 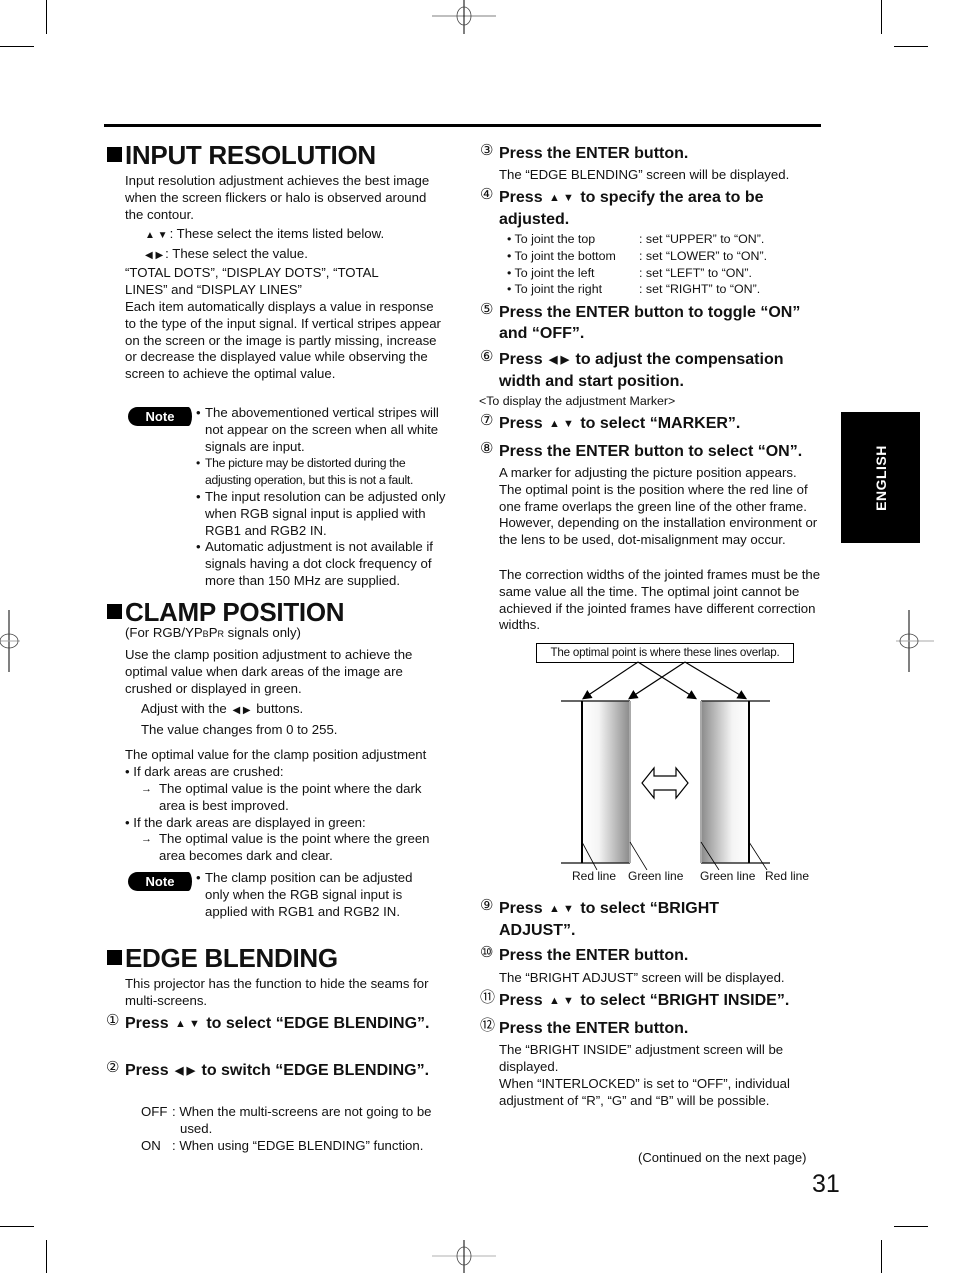 What do you see at coordinates (113, 1020) in the screenshot?
I see `step-number: ①` at bounding box center [113, 1020].